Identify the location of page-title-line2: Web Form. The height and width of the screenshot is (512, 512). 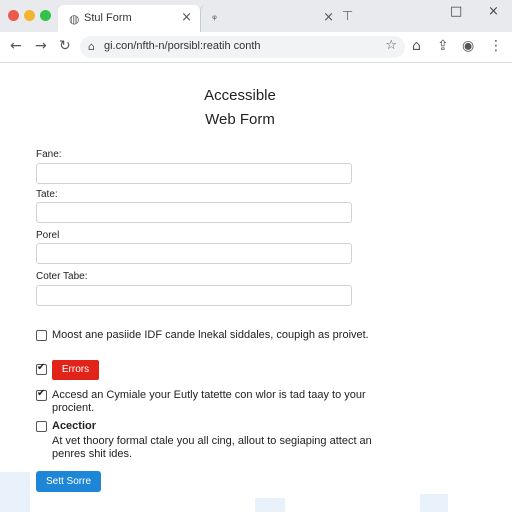
(240, 119).